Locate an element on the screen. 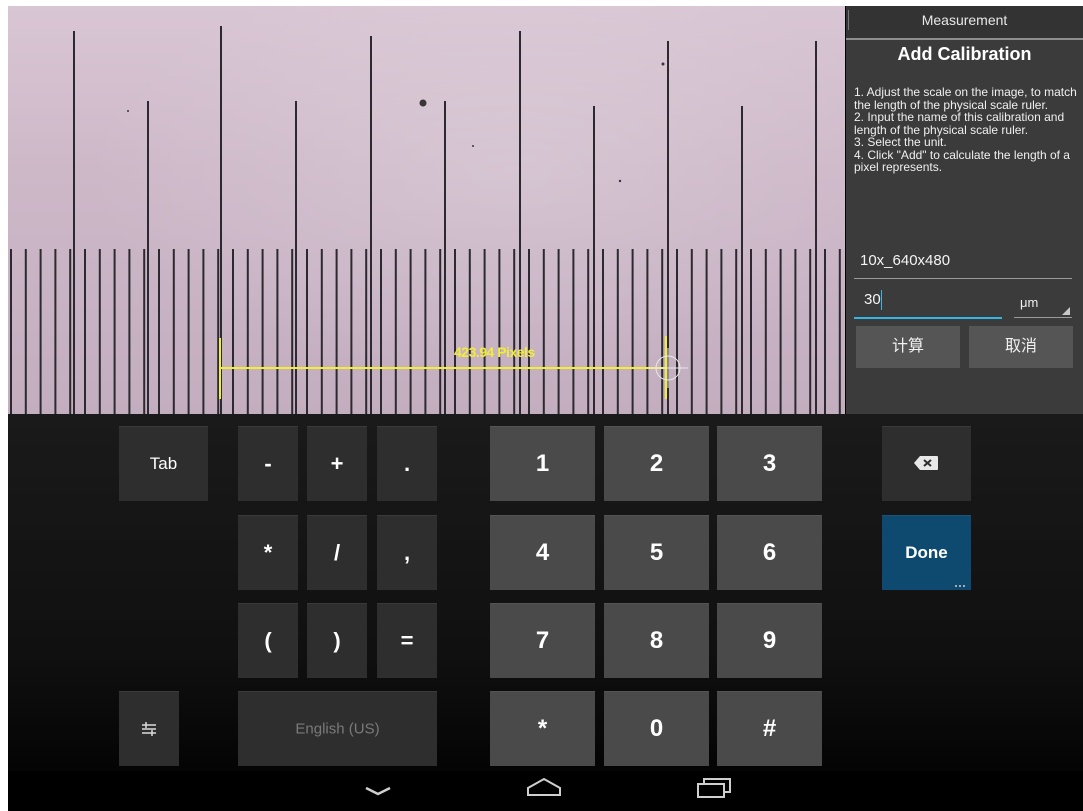  left-paren-key-label: ( is located at coordinates (268, 640).